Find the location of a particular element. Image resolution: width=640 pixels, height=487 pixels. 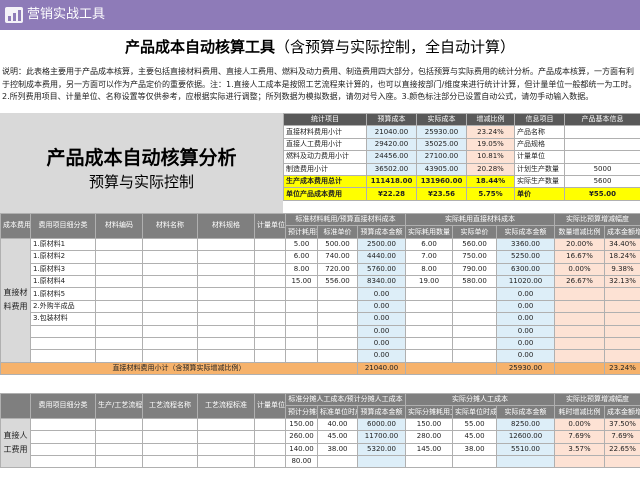

summary-cell: 直接人工费用小计 is located at coordinates (325, 144).